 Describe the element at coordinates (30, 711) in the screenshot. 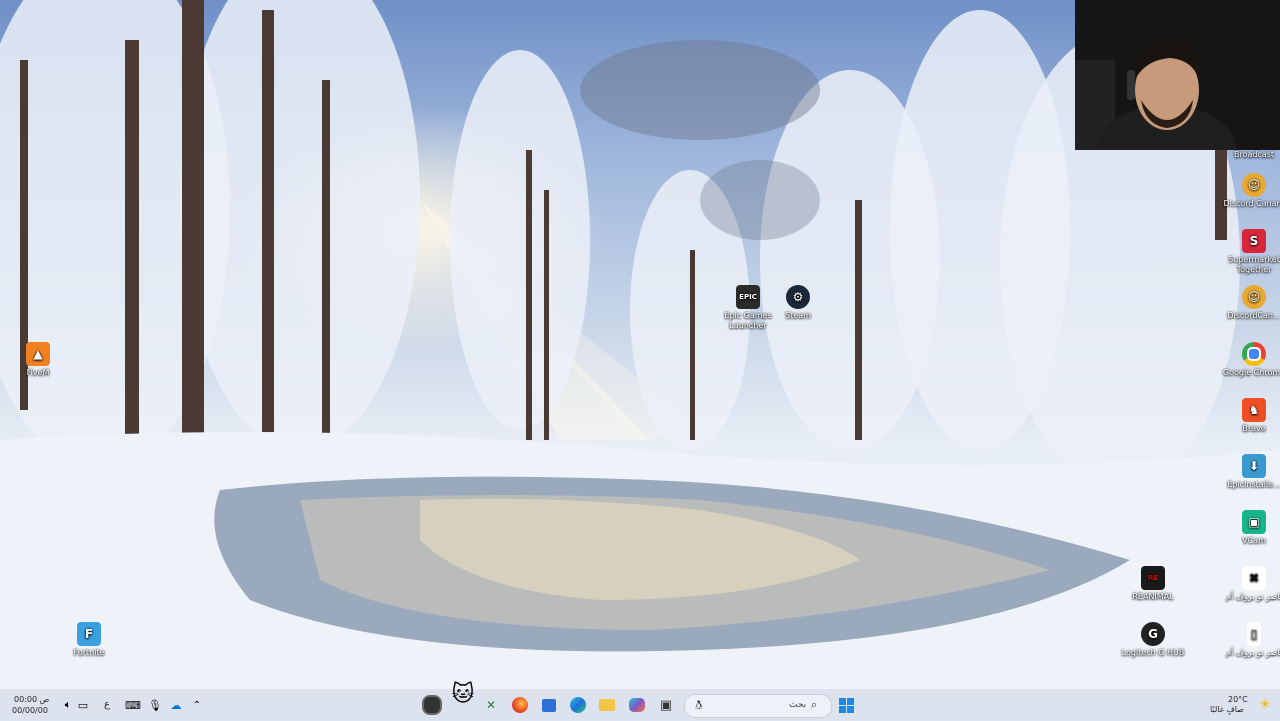

I see `clock-date: 00/00/00` at that location.